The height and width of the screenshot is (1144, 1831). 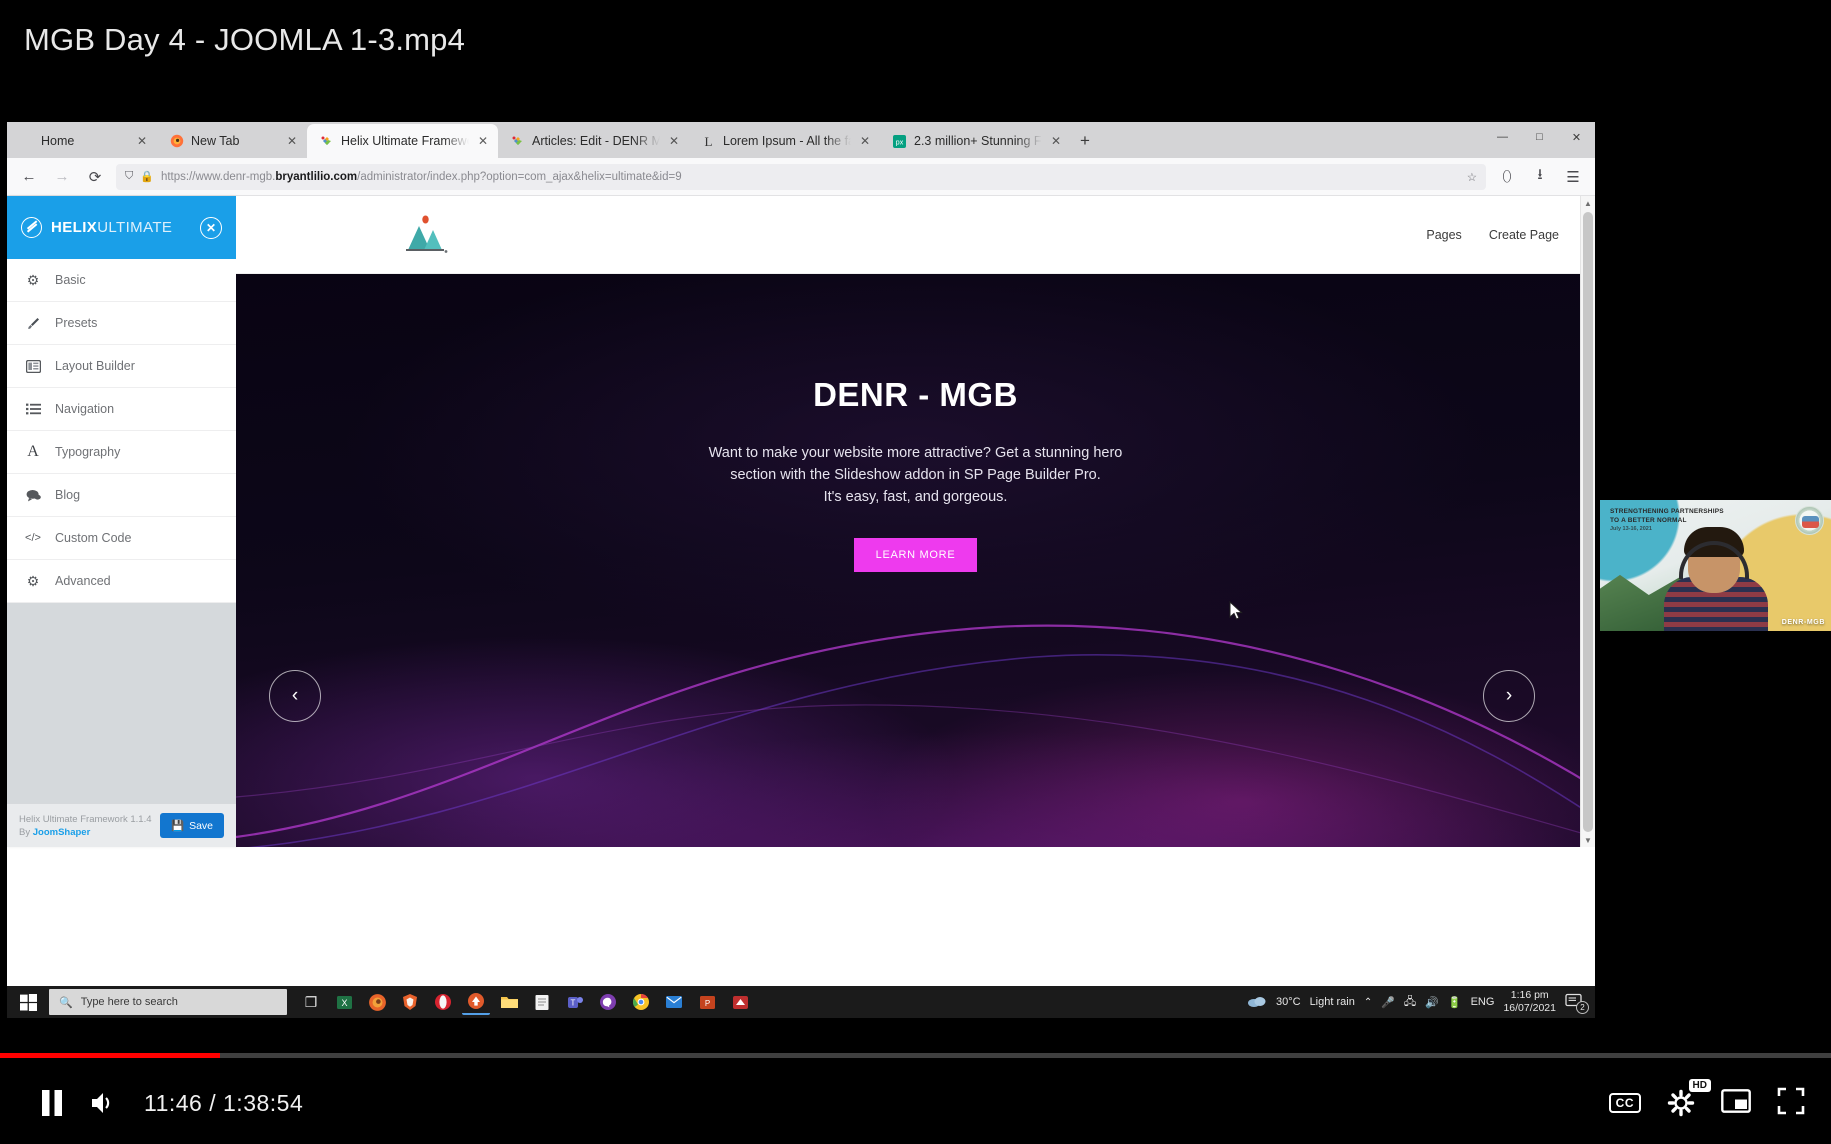 I want to click on cloud-icon, so click(x=1257, y=1002).